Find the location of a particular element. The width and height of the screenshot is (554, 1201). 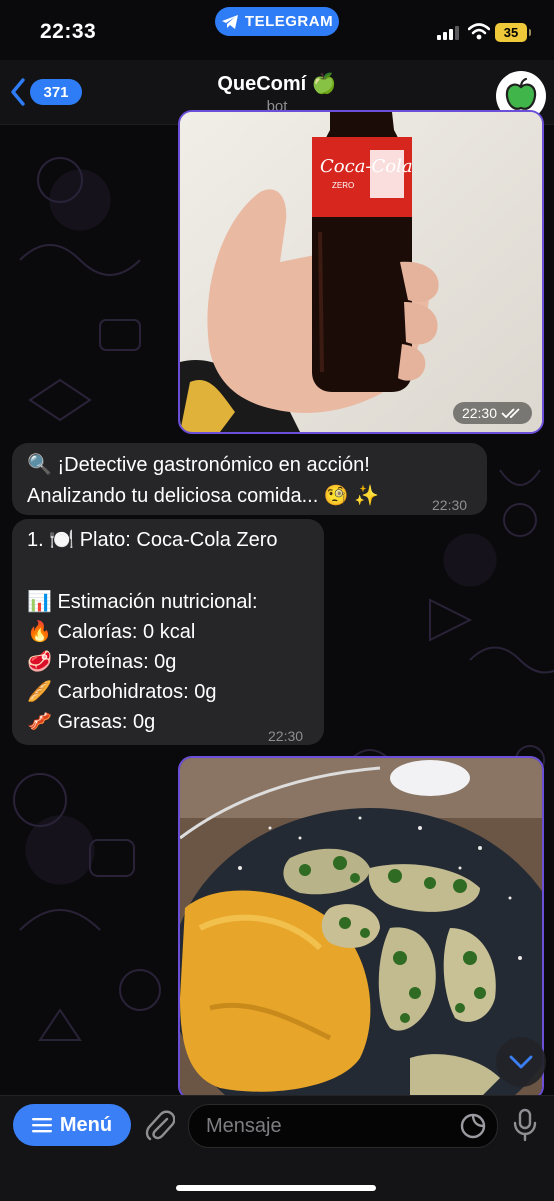

microphone-icon is located at coordinates (525, 1125).